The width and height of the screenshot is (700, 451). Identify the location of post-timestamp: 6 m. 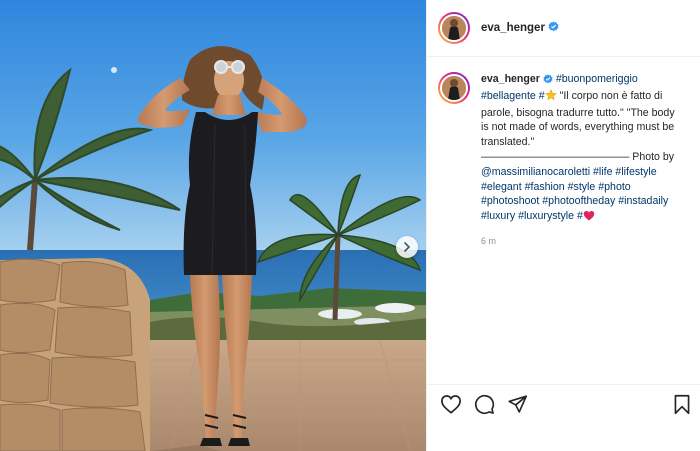
(581, 241).